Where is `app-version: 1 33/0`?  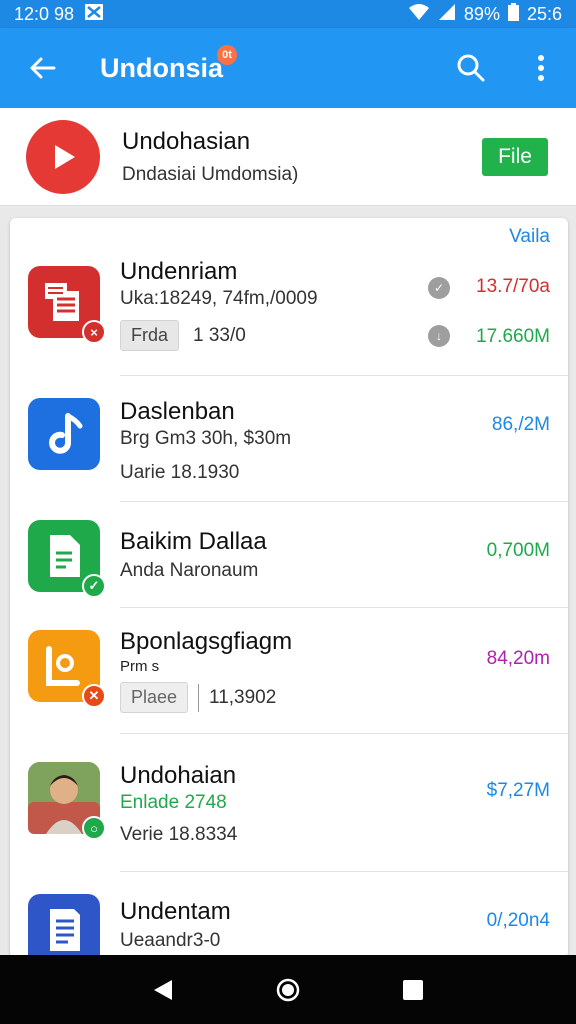 app-version: 1 33/0 is located at coordinates (219, 335).